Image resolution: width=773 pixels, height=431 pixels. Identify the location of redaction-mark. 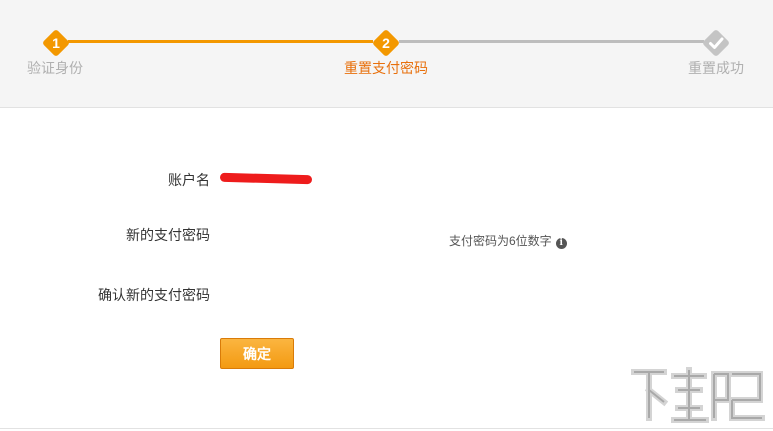
(266, 178).